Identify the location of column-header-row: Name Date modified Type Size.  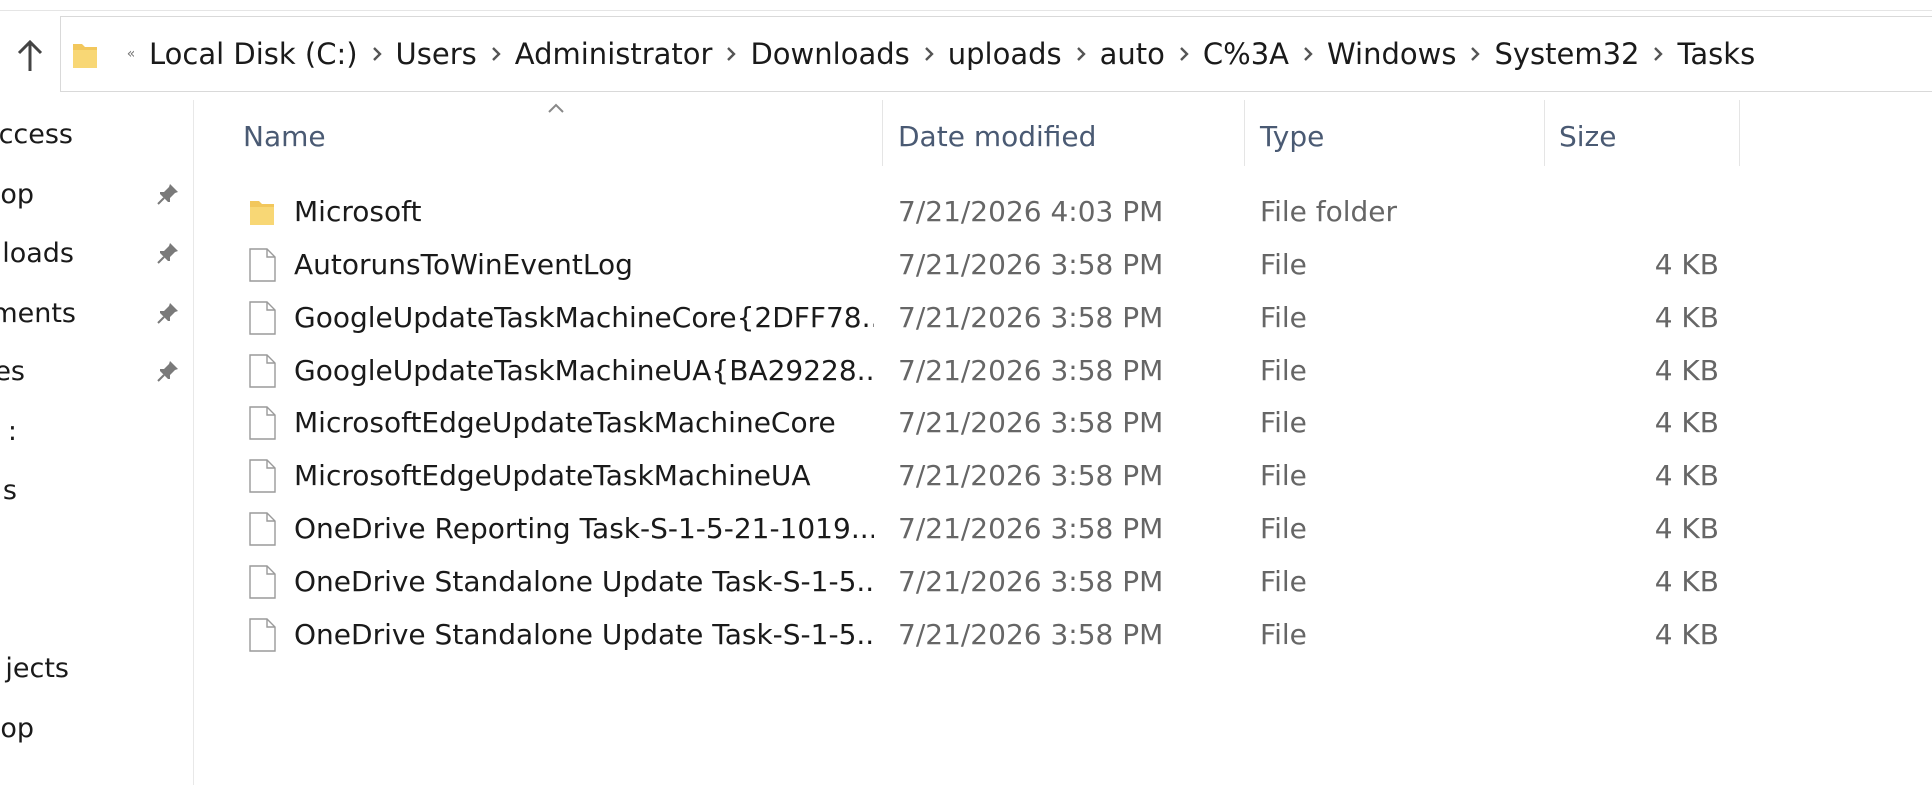
(1063, 136).